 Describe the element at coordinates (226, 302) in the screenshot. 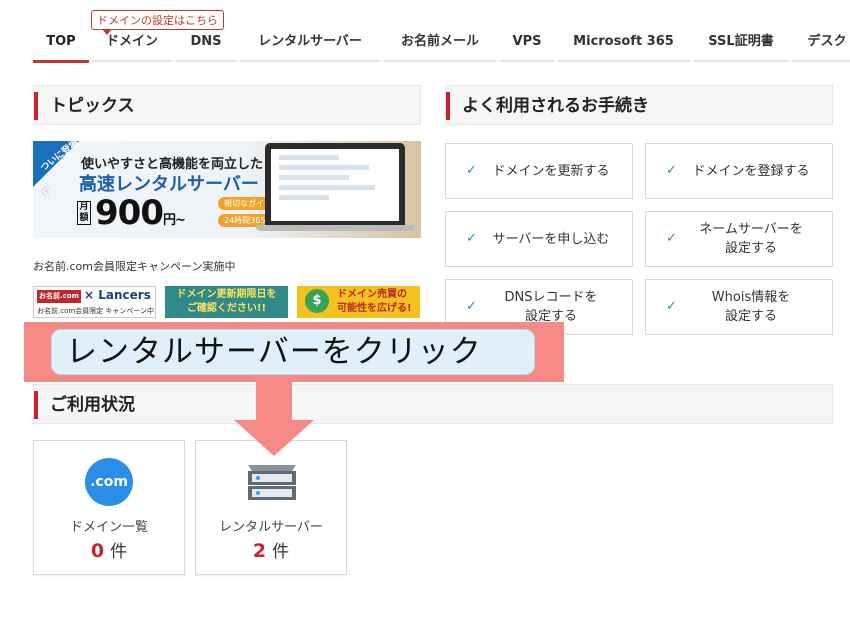

I see `mini-banner-renewal: ドメイン更新期限日を ご確認ください!!` at that location.